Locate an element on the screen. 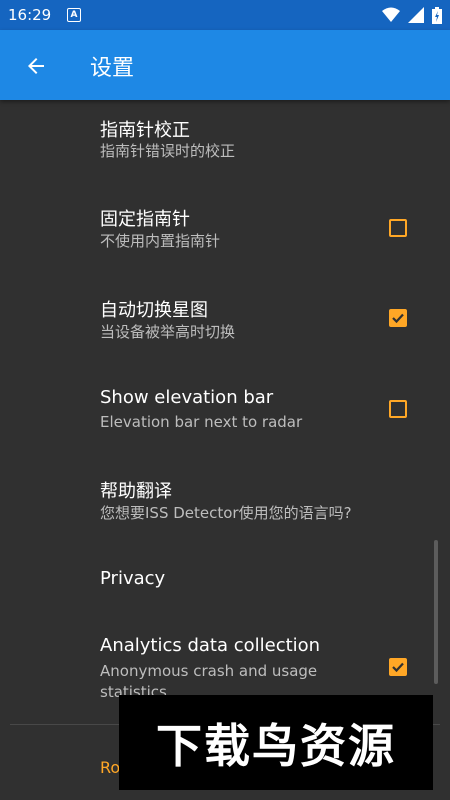 The image size is (450, 800). signal-icon is located at coordinates (416, 15).